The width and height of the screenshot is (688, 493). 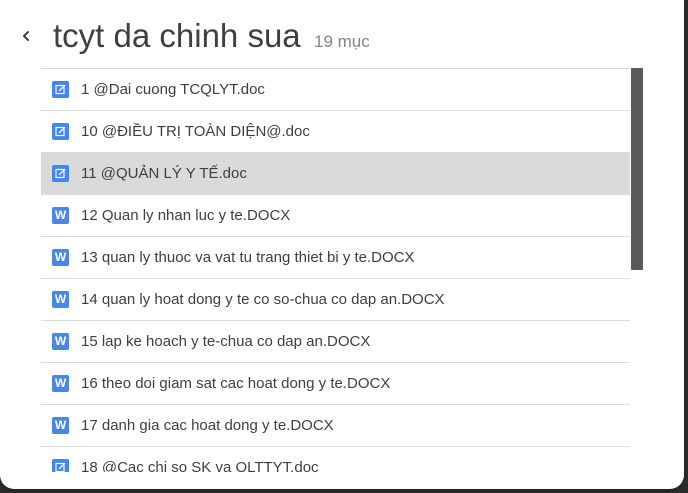 I want to click on file-row: 11 @QUẢN LÝ Y TẾ.doc, so click(x=335, y=173).